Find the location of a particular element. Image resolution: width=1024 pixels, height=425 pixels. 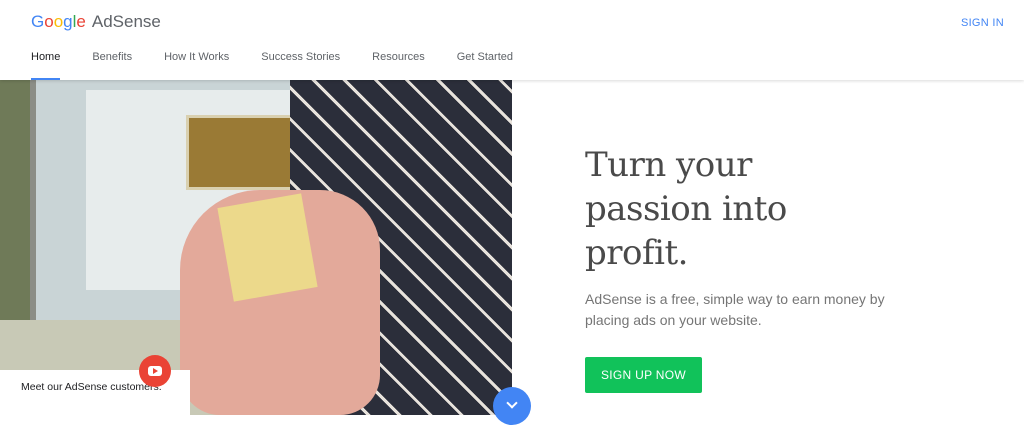

nav-resources: Resources is located at coordinates (398, 65).